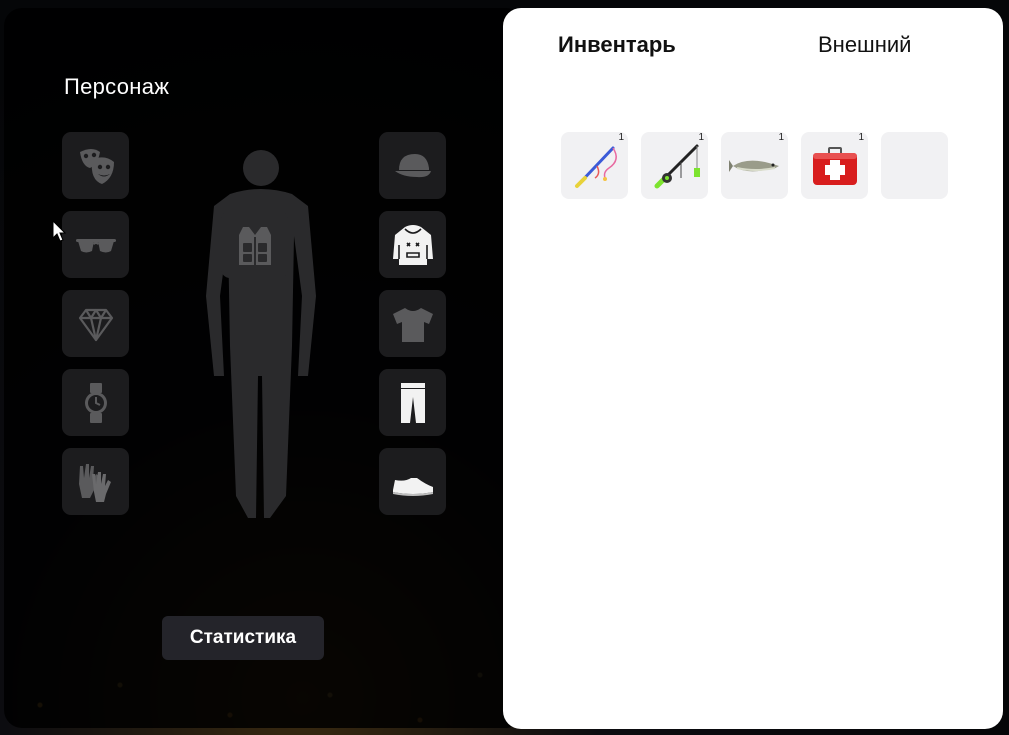 The width and height of the screenshot is (1009, 735). I want to click on gloves-icon, so click(94, 482).